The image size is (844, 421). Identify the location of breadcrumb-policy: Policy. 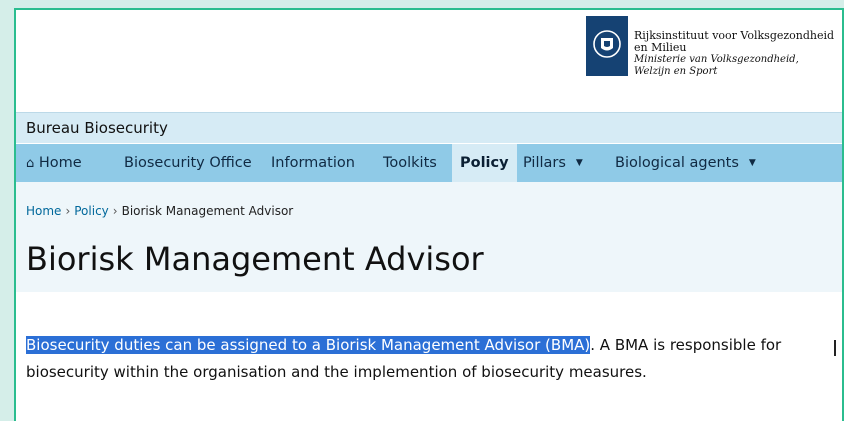
(91, 211).